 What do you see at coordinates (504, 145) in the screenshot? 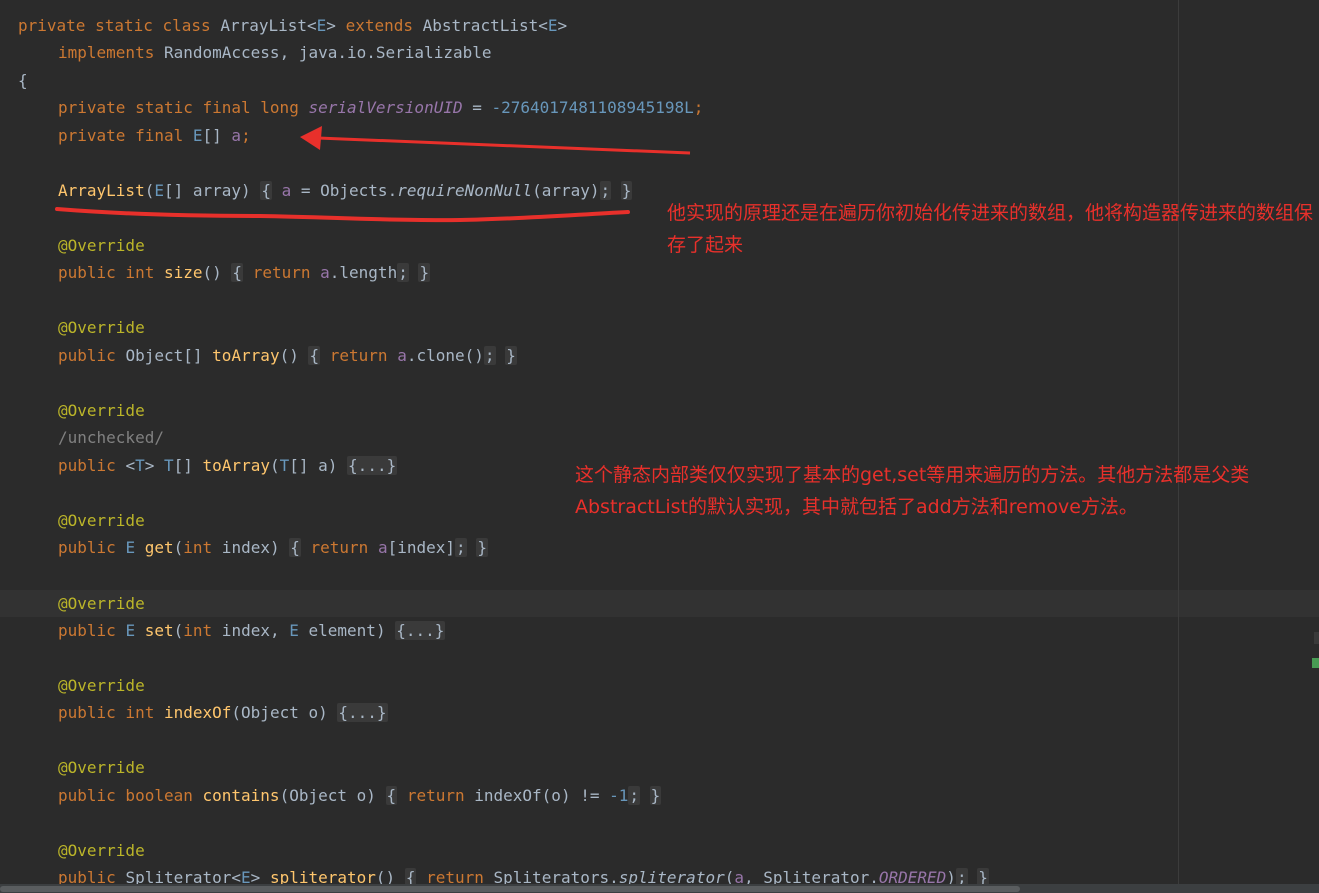
I see `red-arrow-line` at bounding box center [504, 145].